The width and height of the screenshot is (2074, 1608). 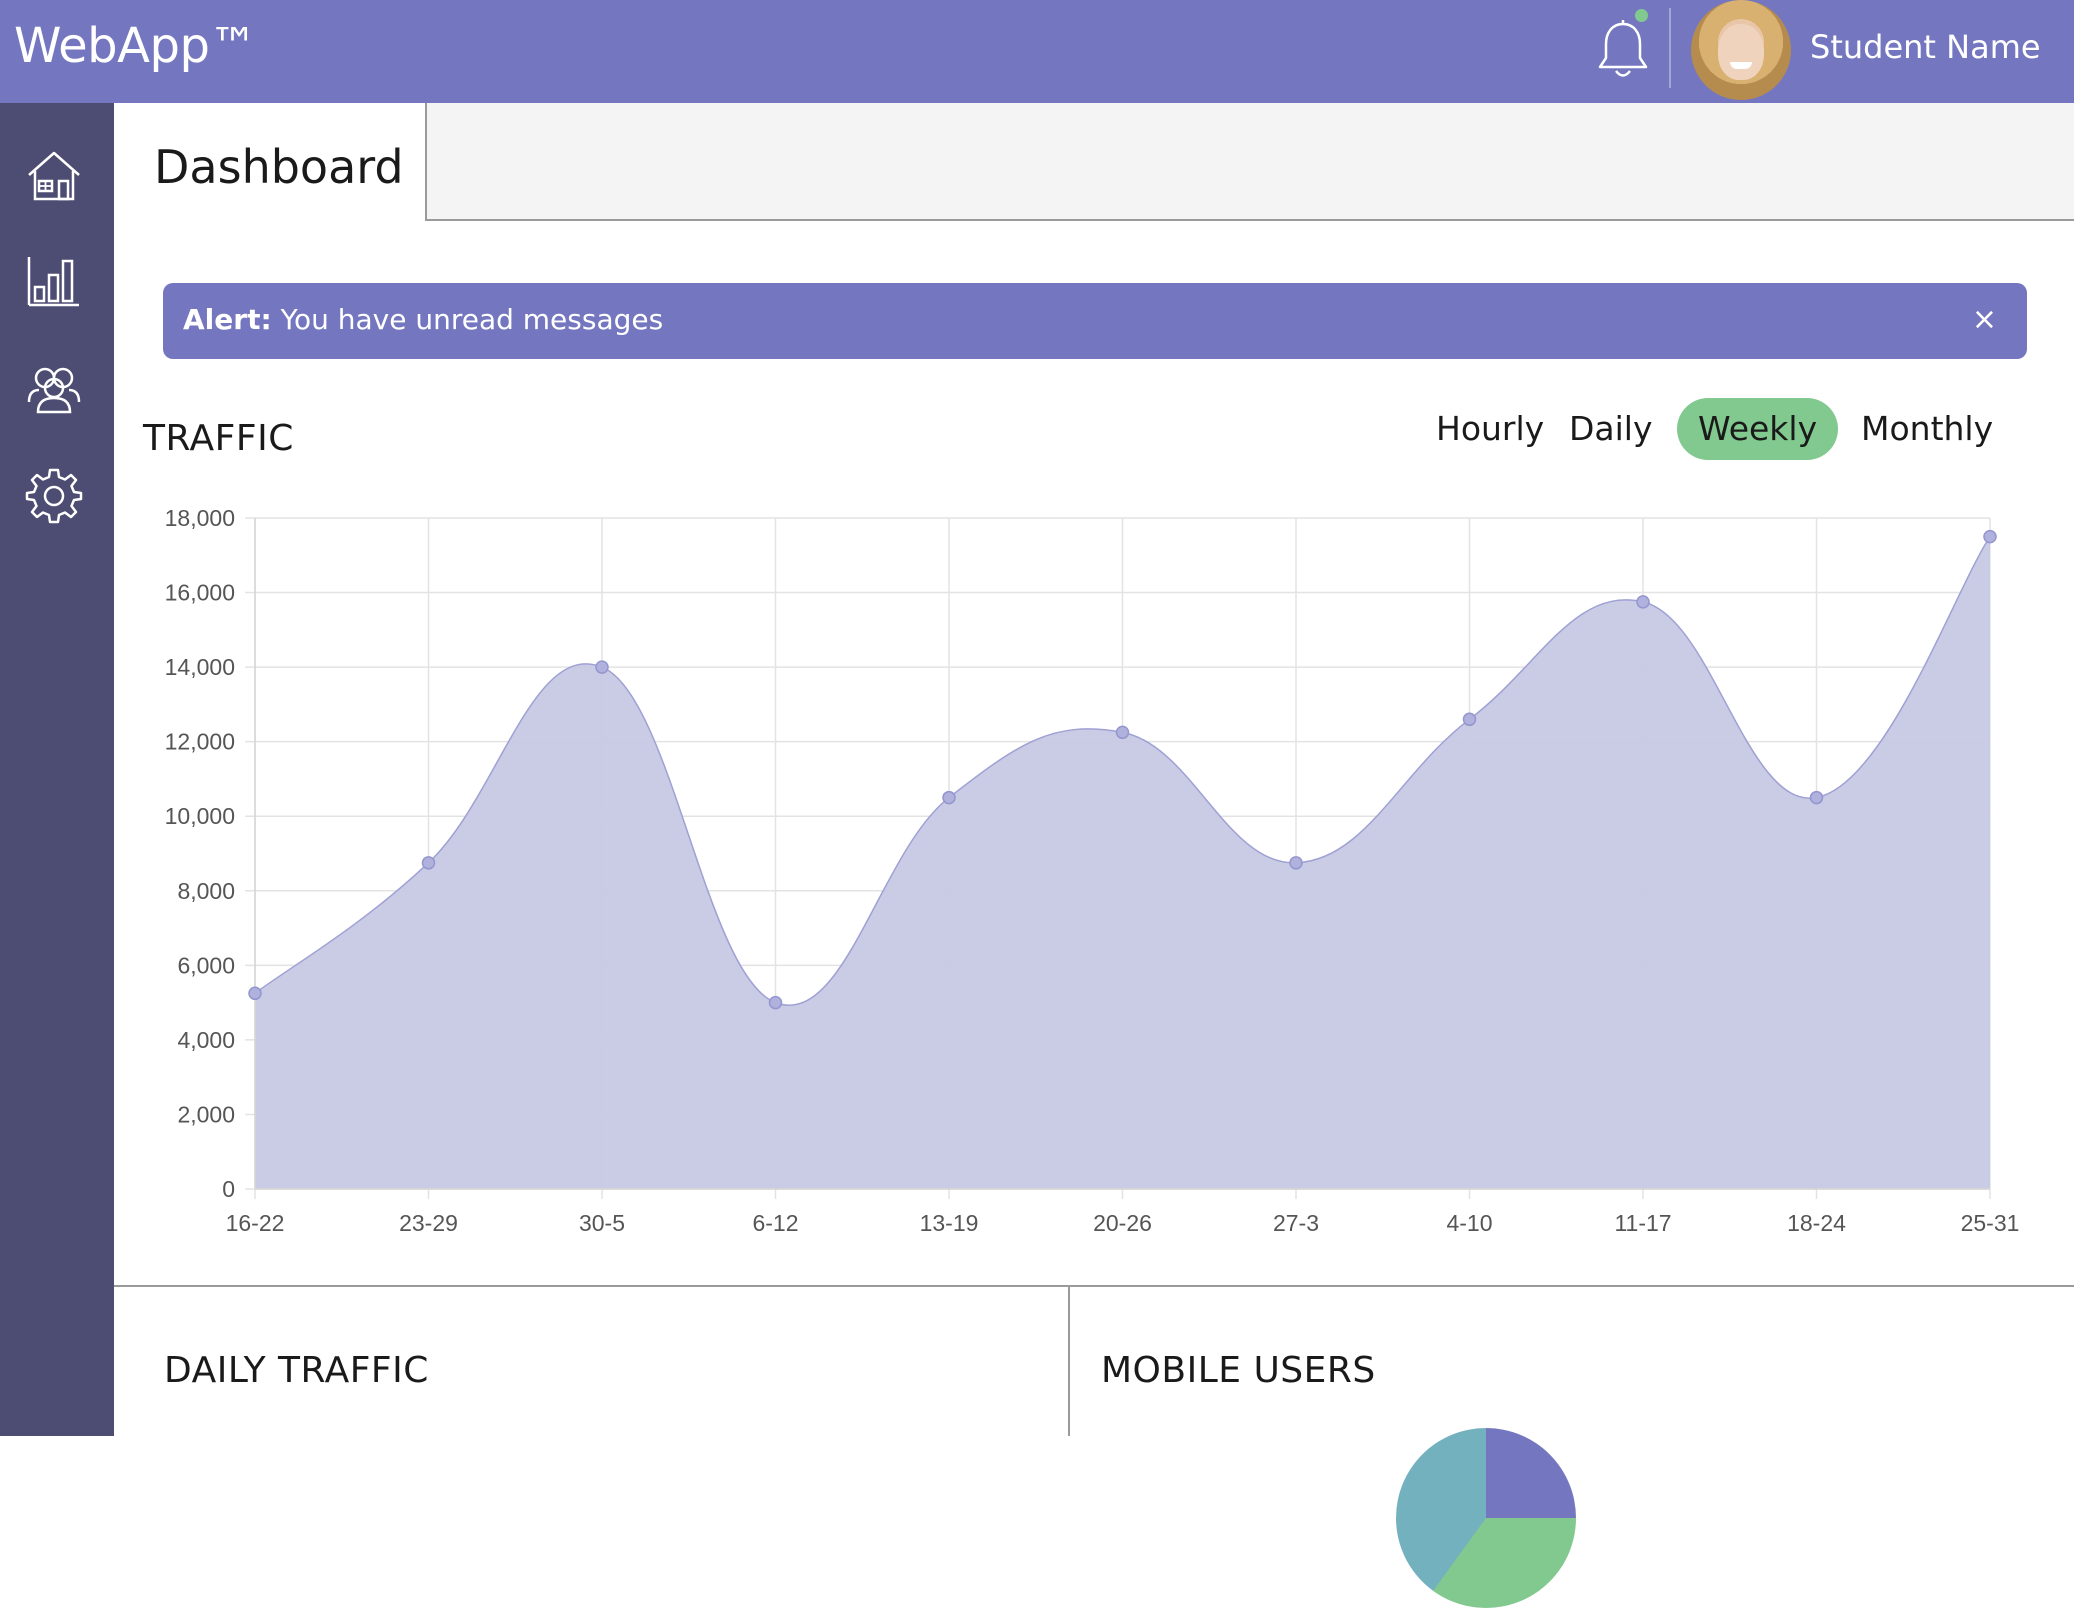 What do you see at coordinates (54, 496) in the screenshot?
I see `gear-icon` at bounding box center [54, 496].